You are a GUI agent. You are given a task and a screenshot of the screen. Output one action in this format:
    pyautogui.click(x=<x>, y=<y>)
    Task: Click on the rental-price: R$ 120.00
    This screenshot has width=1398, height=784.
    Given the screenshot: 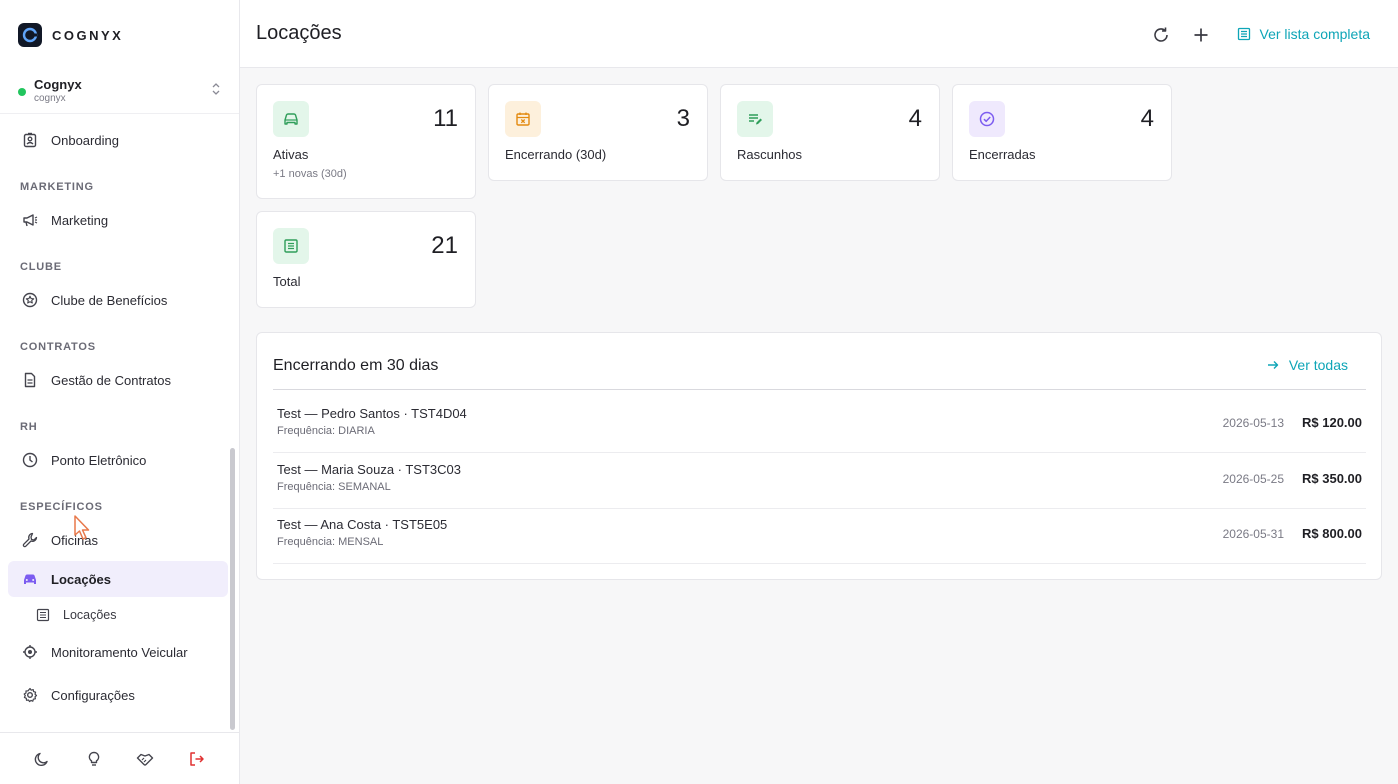 What is the action you would take?
    pyautogui.click(x=1332, y=422)
    